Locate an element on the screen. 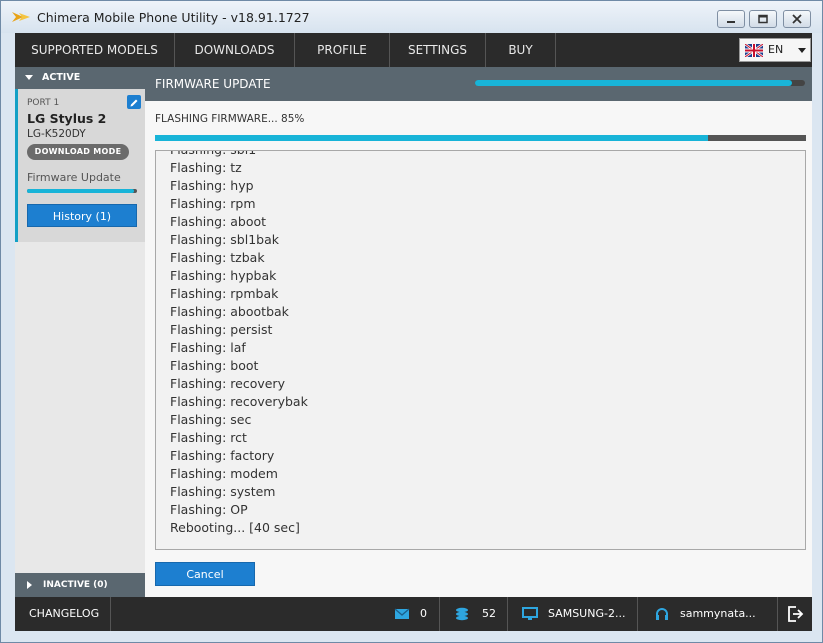  coins-stack-icon is located at coordinates (462, 614).